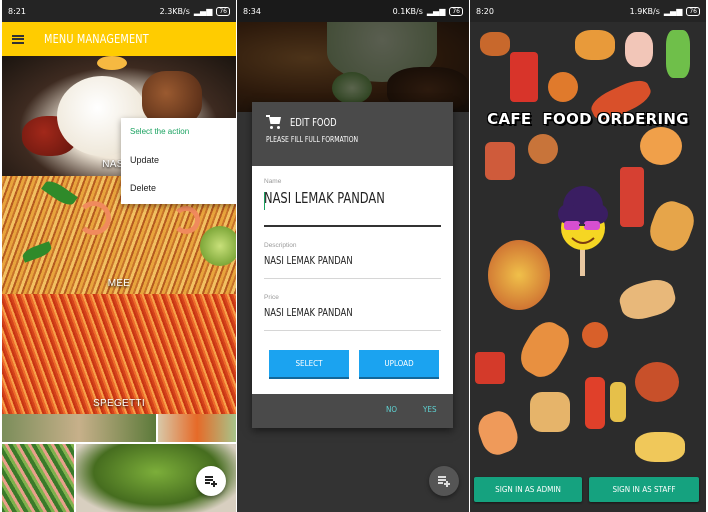 The image size is (708, 512). What do you see at coordinates (17, 11) in the screenshot?
I see `status-time: 8:21` at bounding box center [17, 11].